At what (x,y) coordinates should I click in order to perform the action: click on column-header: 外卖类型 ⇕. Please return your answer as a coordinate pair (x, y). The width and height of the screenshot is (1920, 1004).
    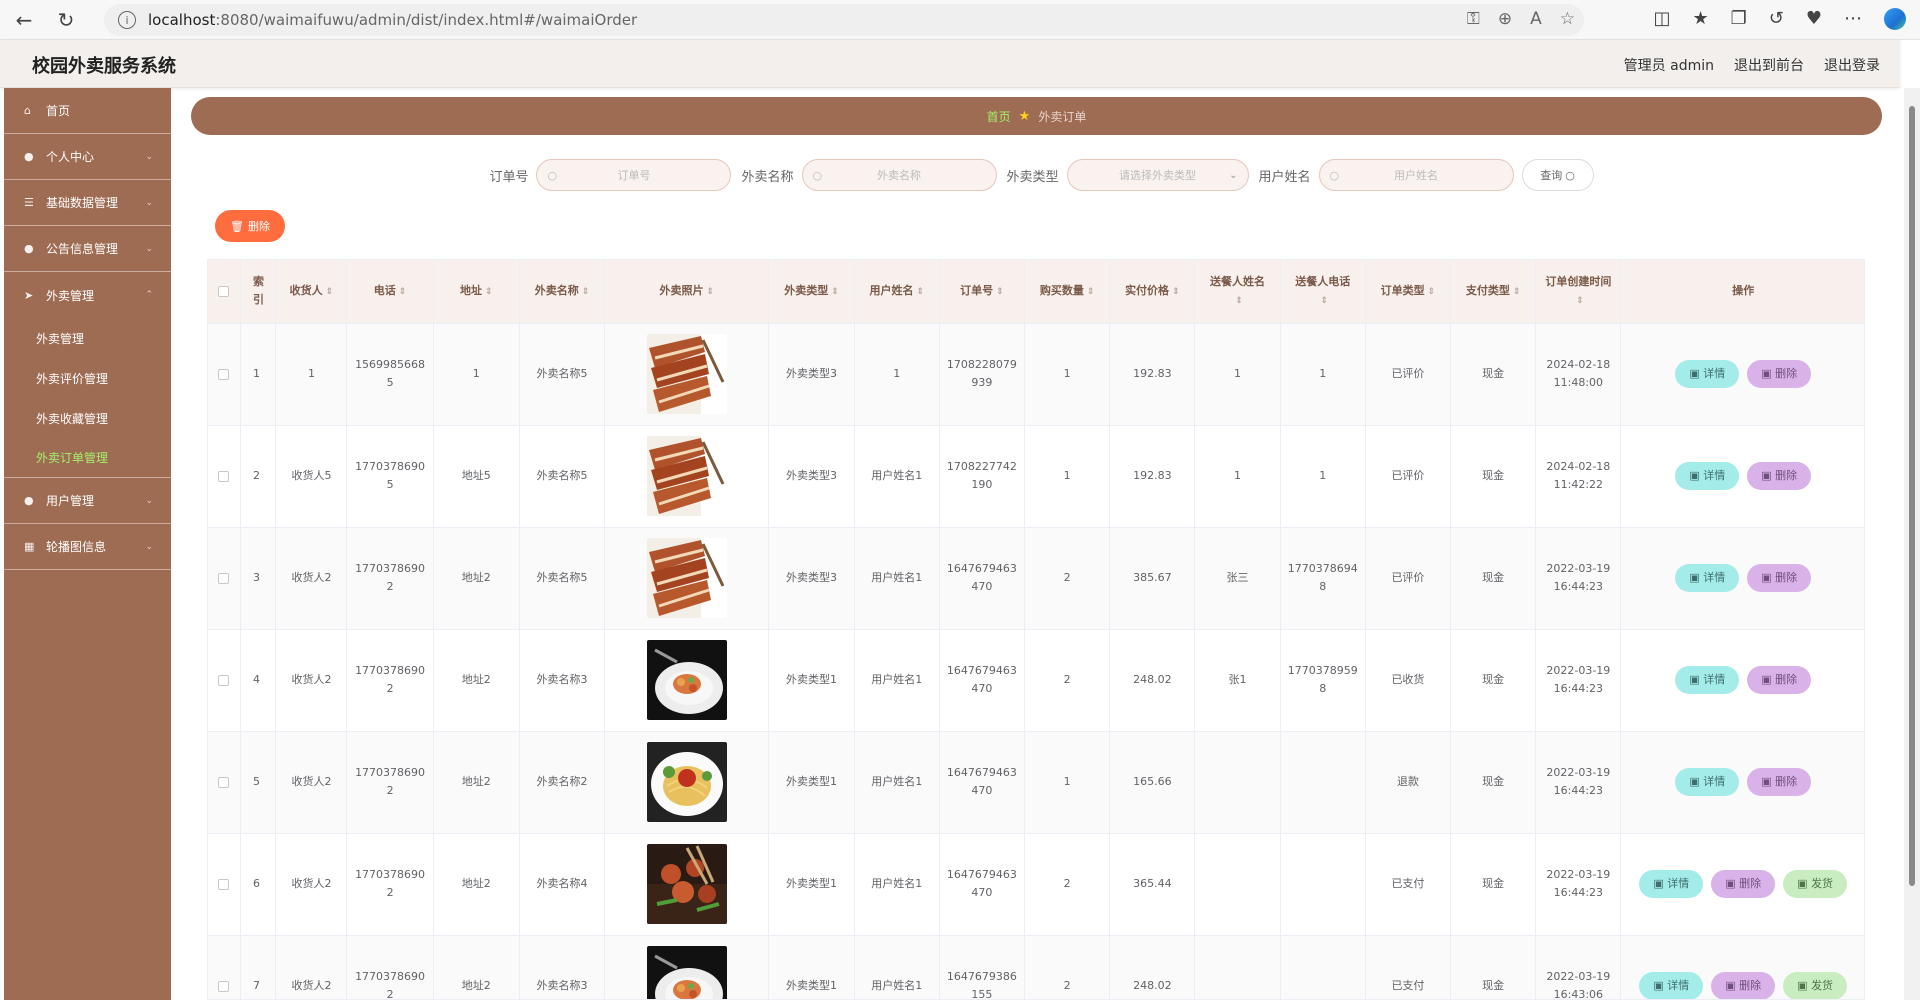
    Looking at the image, I should click on (811, 292).